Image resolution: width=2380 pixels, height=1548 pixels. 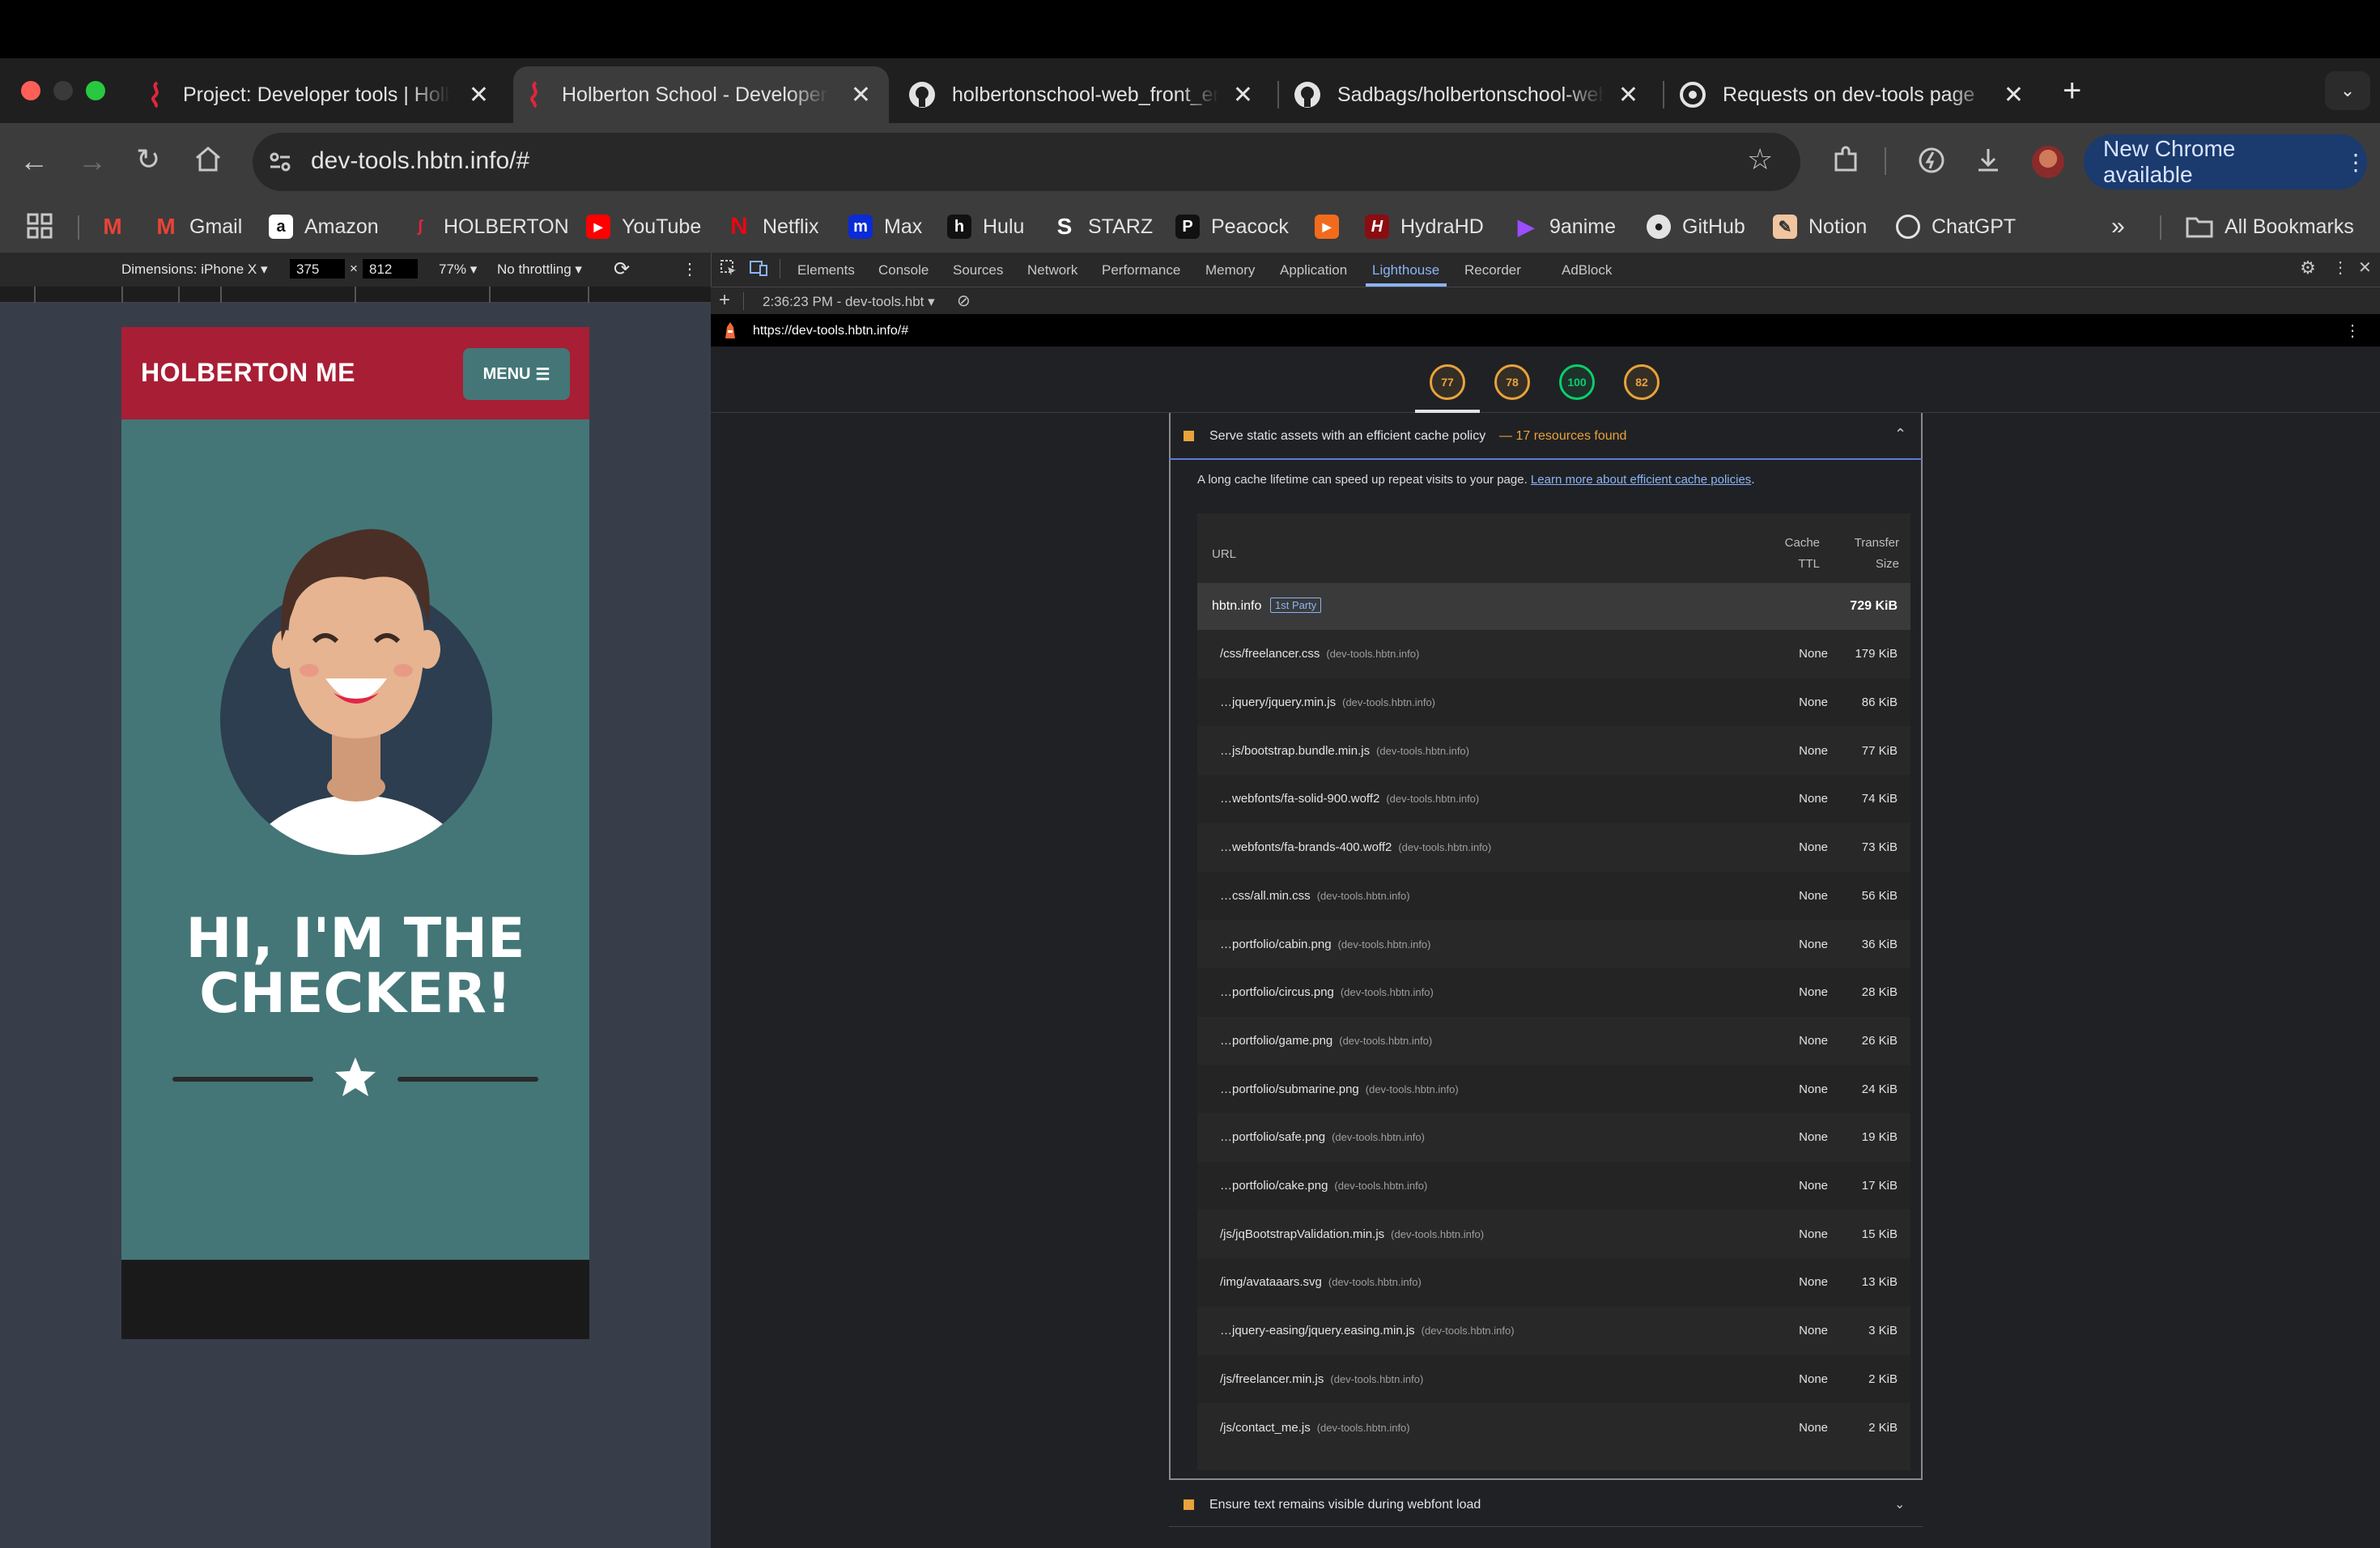 What do you see at coordinates (826, 271) in the screenshot?
I see `devtools-tab-elements: Elements` at bounding box center [826, 271].